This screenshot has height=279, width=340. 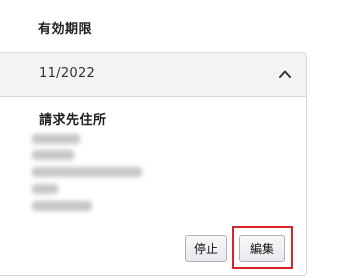 What do you see at coordinates (73, 120) in the screenshot?
I see `billing-address-label: 請求先住所` at bounding box center [73, 120].